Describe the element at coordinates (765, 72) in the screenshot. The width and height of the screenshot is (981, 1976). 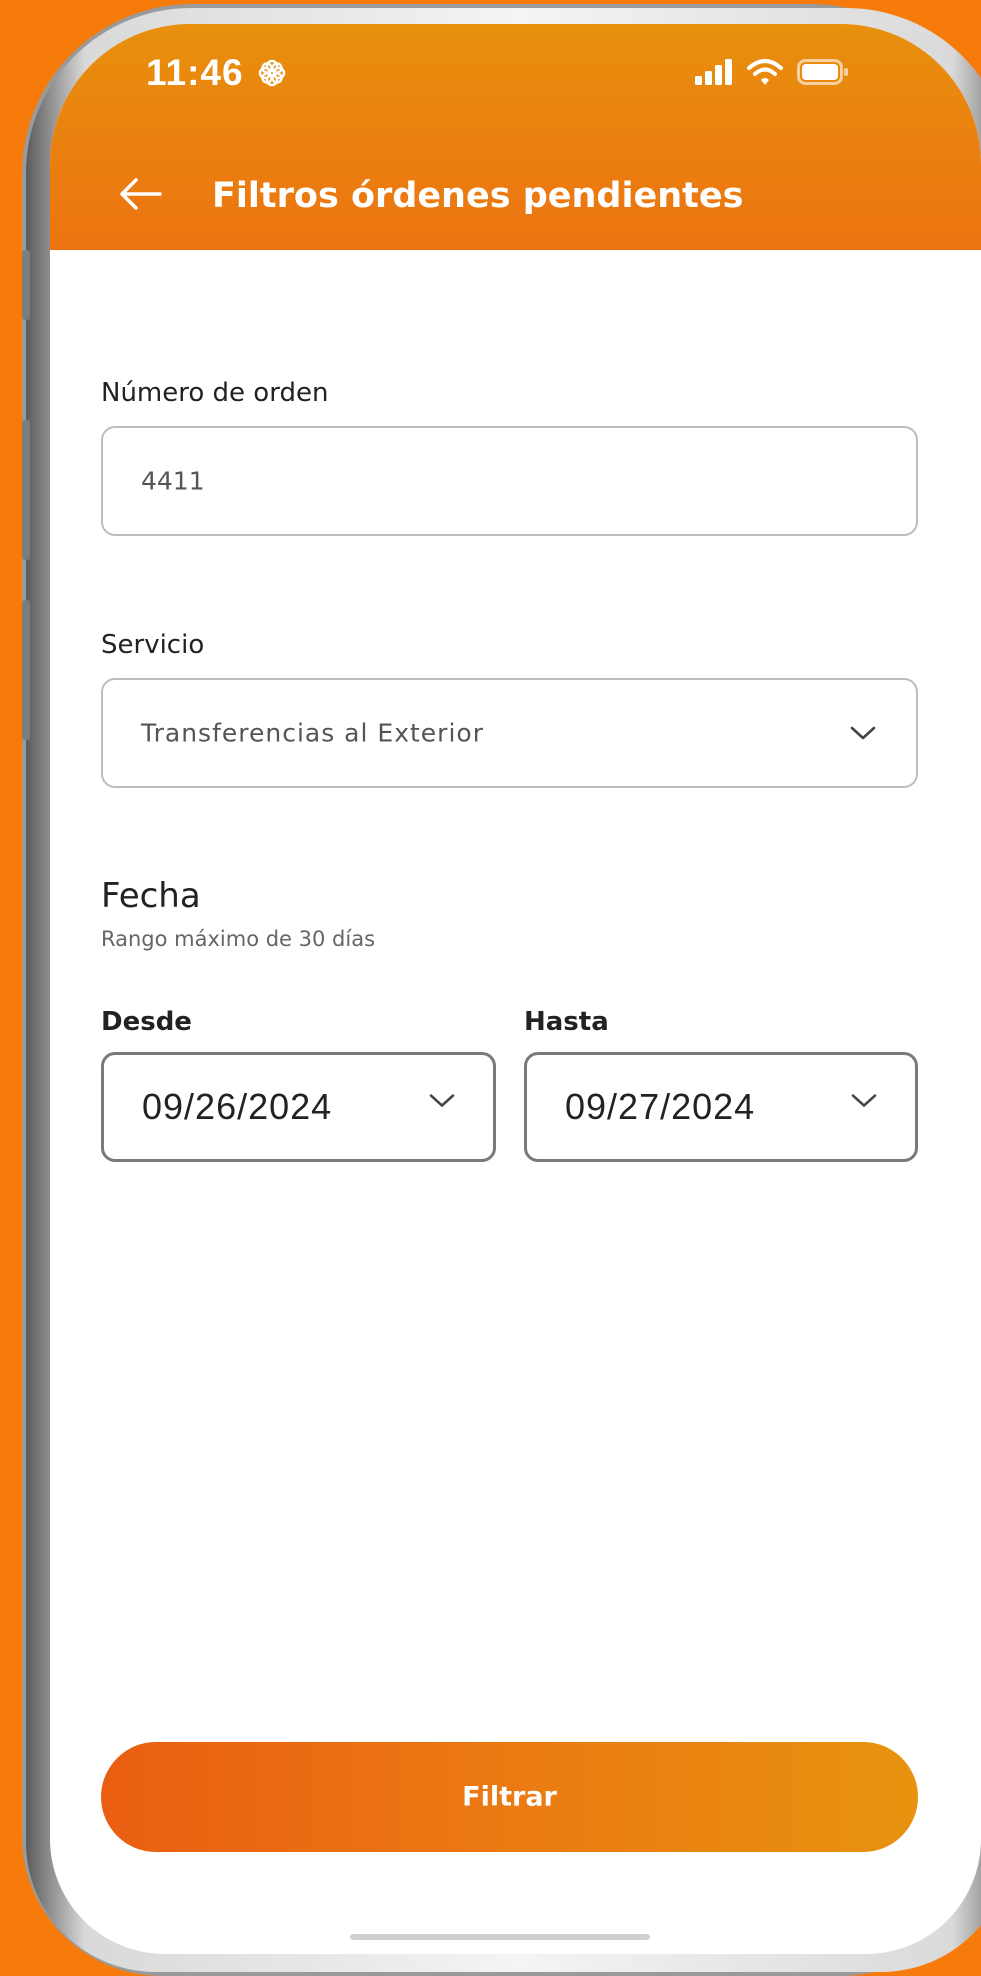
I see `wifi-icon` at that location.